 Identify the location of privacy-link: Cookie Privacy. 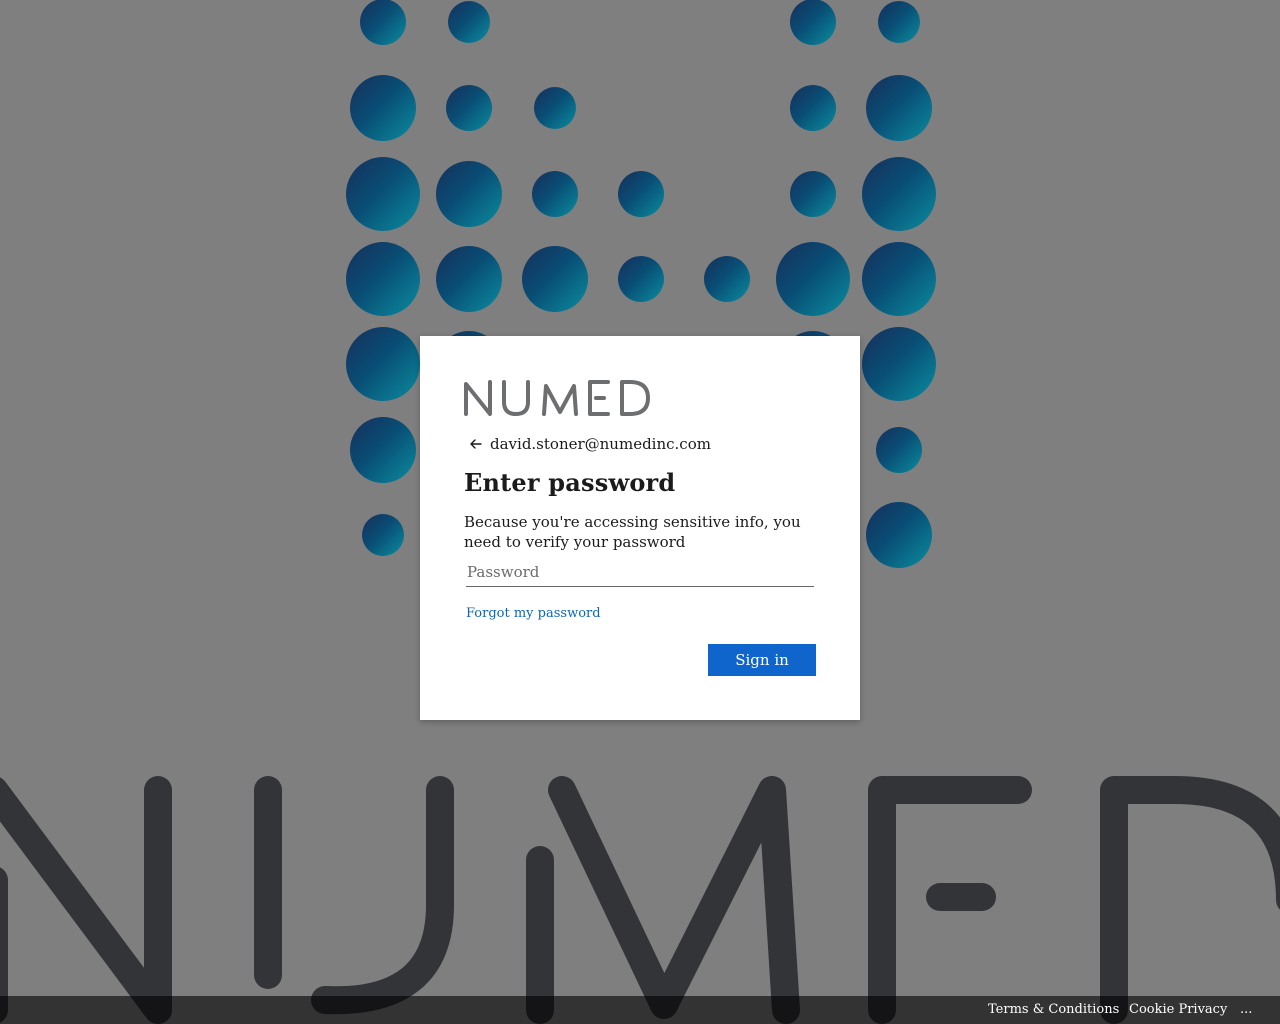
(1178, 1009).